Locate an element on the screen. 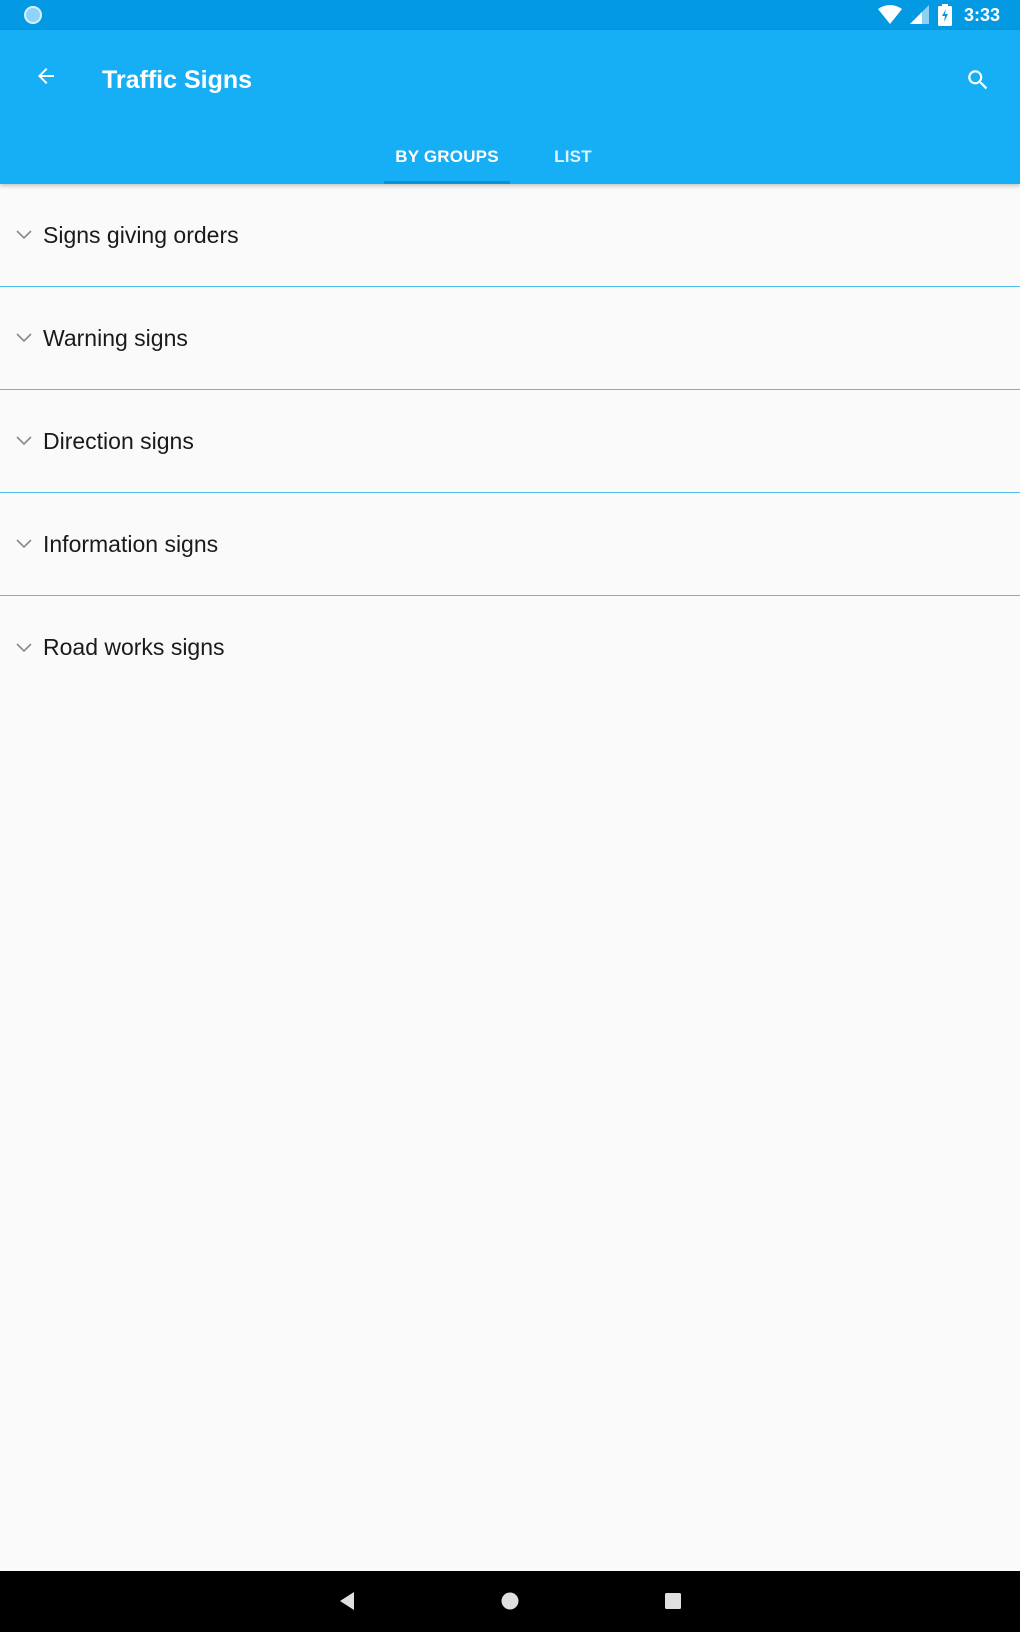 Image resolution: width=1020 pixels, height=1632 pixels. status-left is located at coordinates (33, 15).